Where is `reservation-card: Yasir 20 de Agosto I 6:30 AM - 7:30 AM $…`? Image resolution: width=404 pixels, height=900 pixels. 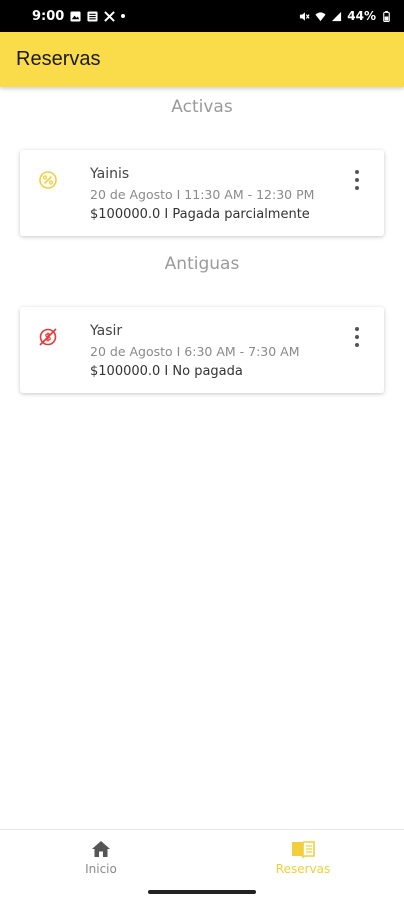
reservation-card: Yasir 20 de Agosto I 6:30 AM - 7:30 AM $… is located at coordinates (202, 350).